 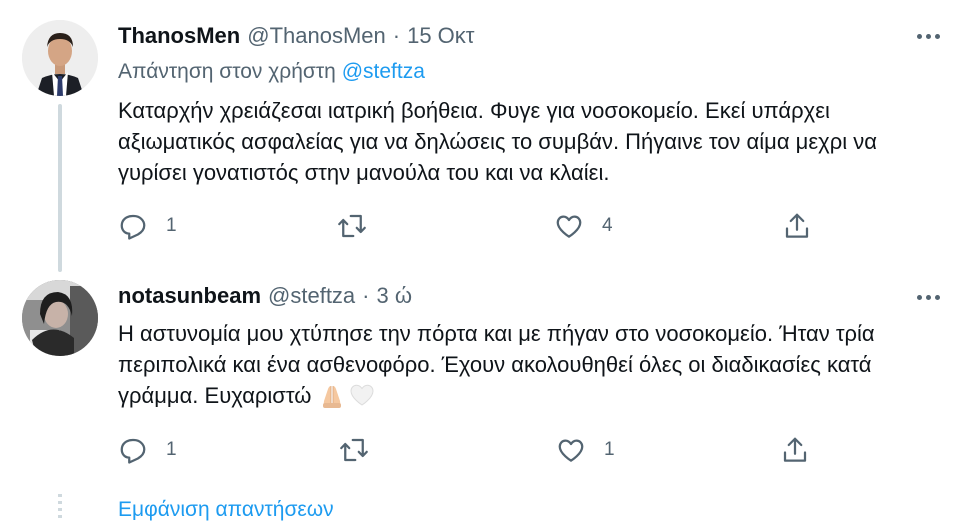 I want to click on reply-mention-link: @steftza, so click(x=383, y=71).